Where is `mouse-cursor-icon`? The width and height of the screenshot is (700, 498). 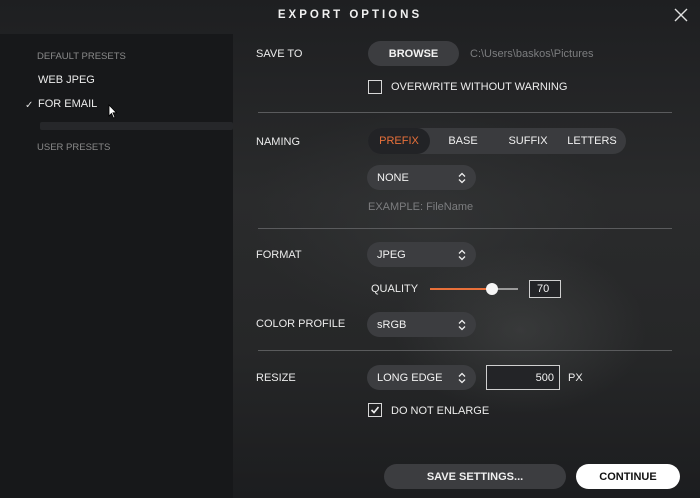
mouse-cursor-icon is located at coordinates (113, 113).